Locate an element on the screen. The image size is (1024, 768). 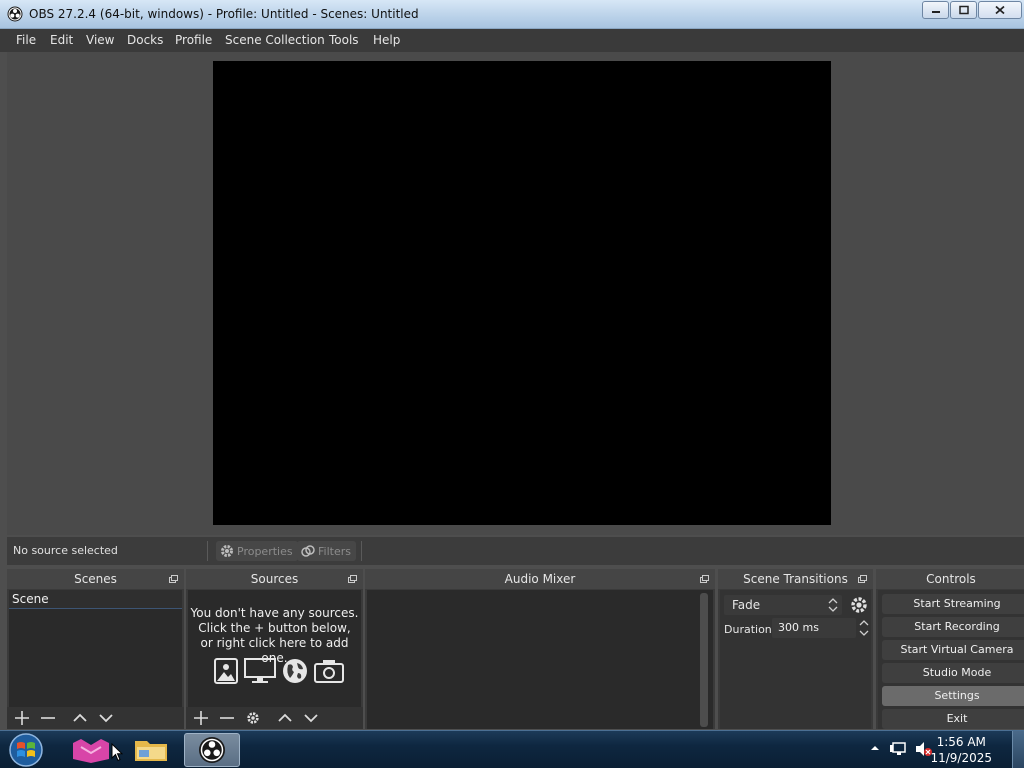
scene-transitions-panel: Fade Duration 300 ms is located at coordinates (795, 659).